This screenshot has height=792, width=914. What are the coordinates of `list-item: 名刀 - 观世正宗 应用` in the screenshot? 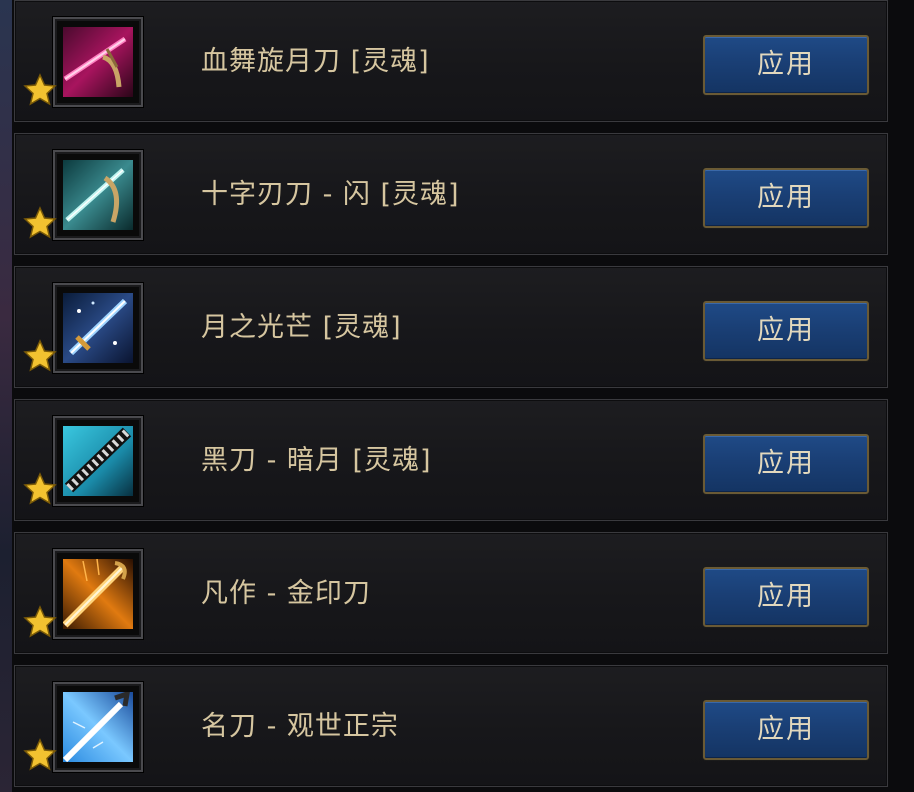 It's located at (451, 726).